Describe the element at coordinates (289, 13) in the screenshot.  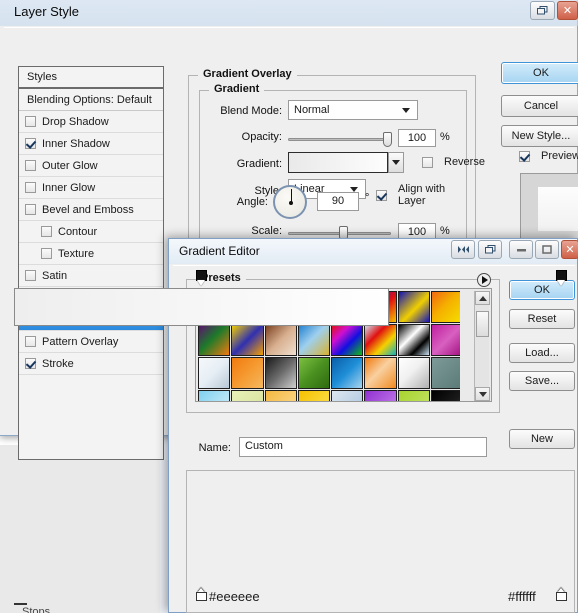
I see `layer-style-titlebar: Layer Style ✕` at that location.